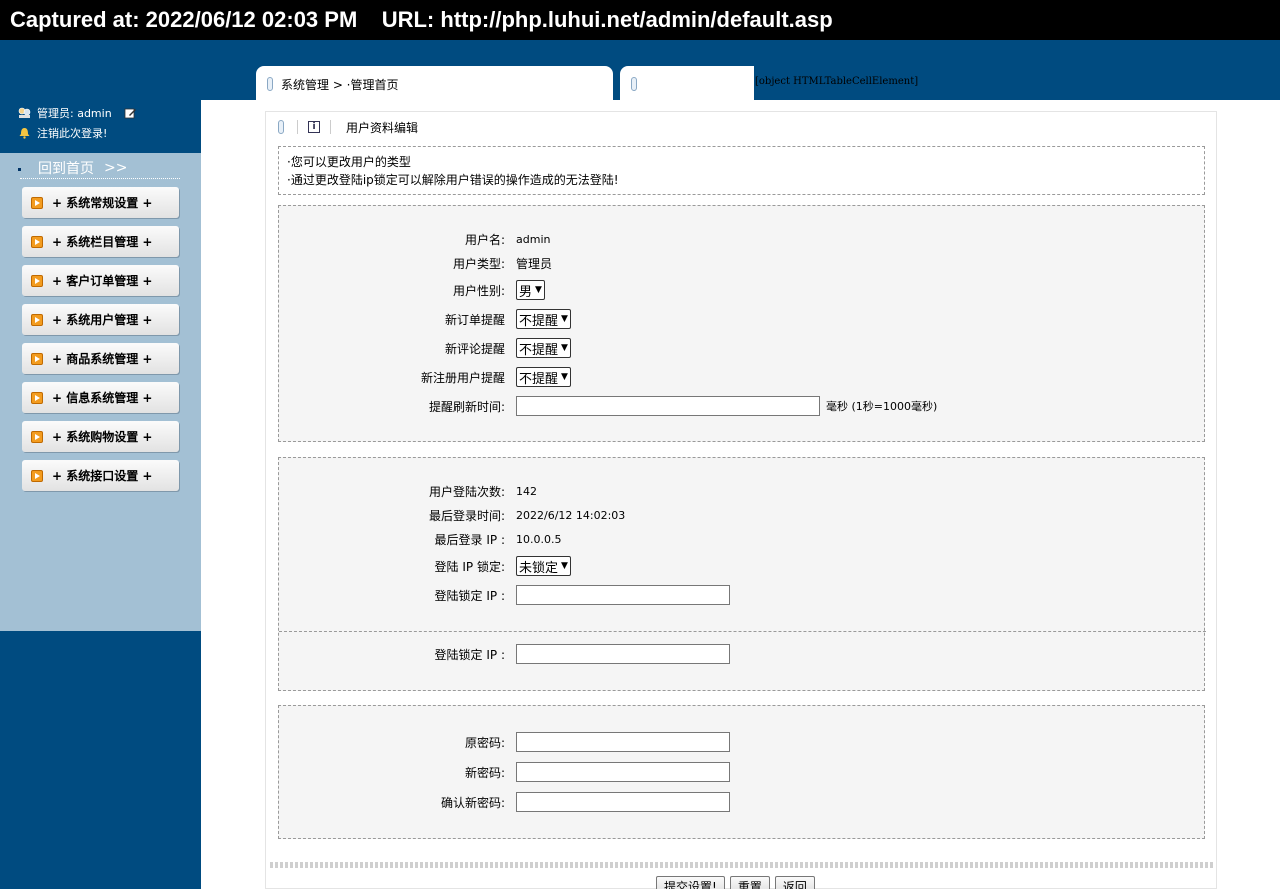  Describe the element at coordinates (453, 180) in the screenshot. I see `notice-line: ·通过更改登陆ip锁定可以解除用户错误的操作造成的无法登陆!` at that location.